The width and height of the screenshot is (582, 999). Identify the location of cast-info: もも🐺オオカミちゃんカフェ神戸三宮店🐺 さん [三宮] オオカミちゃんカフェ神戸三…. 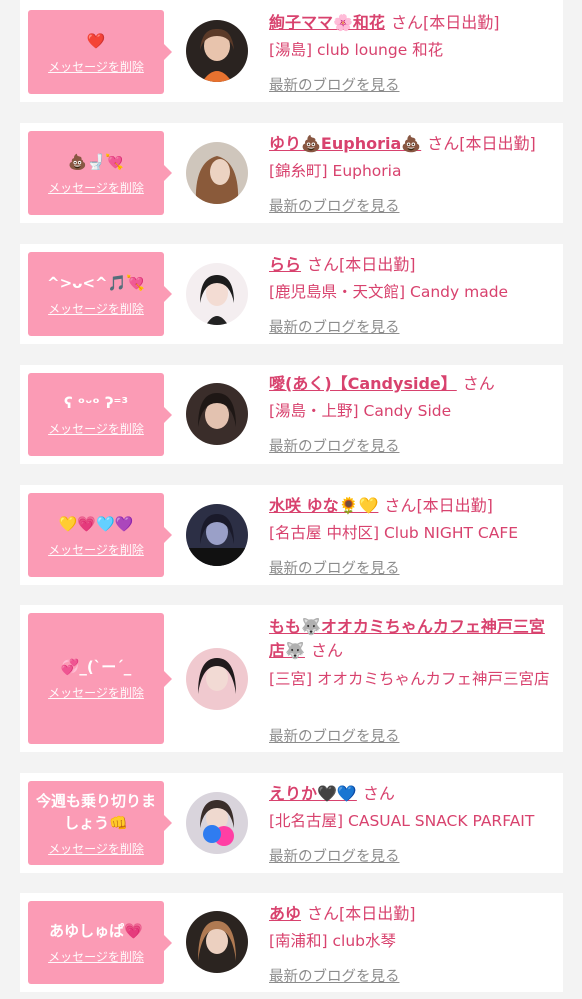
(412, 680).